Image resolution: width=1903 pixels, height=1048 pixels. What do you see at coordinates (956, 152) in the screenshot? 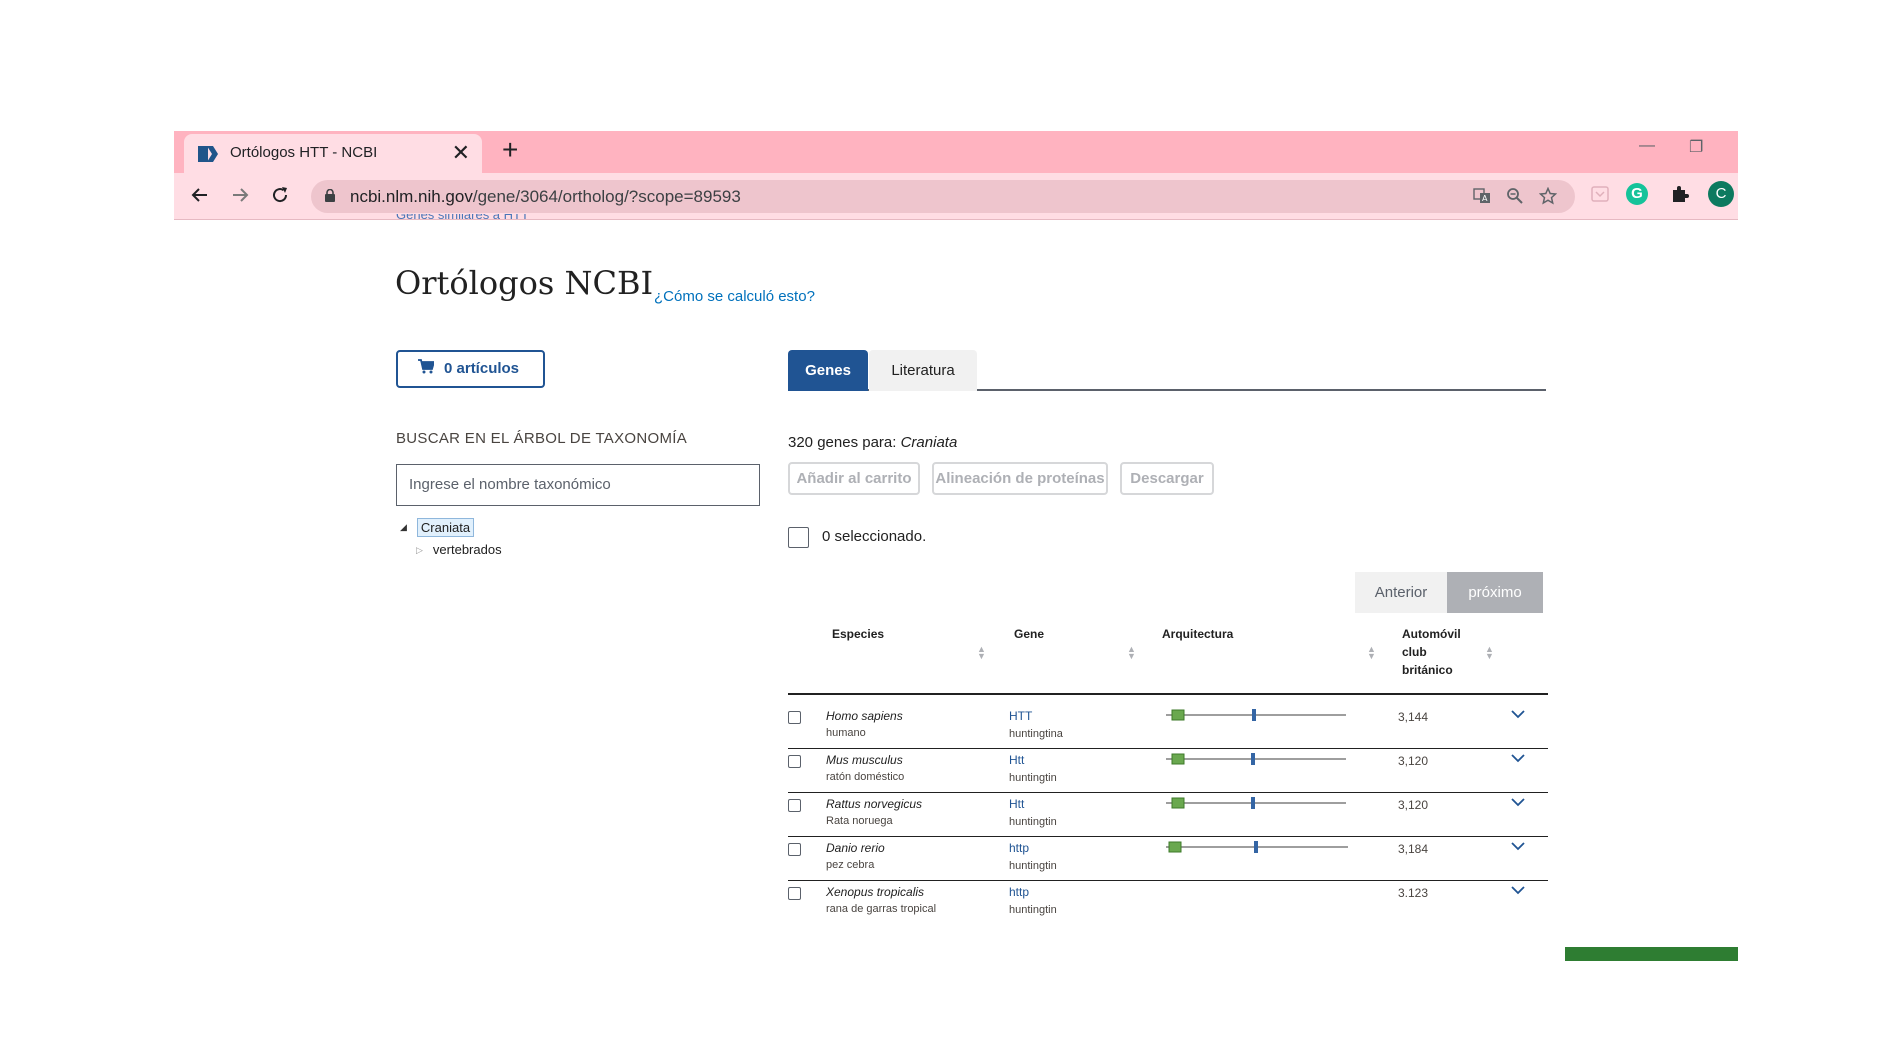
I see `tab-strip: Ortólogos HTT - NCBI ✕ + — ❐` at bounding box center [956, 152].